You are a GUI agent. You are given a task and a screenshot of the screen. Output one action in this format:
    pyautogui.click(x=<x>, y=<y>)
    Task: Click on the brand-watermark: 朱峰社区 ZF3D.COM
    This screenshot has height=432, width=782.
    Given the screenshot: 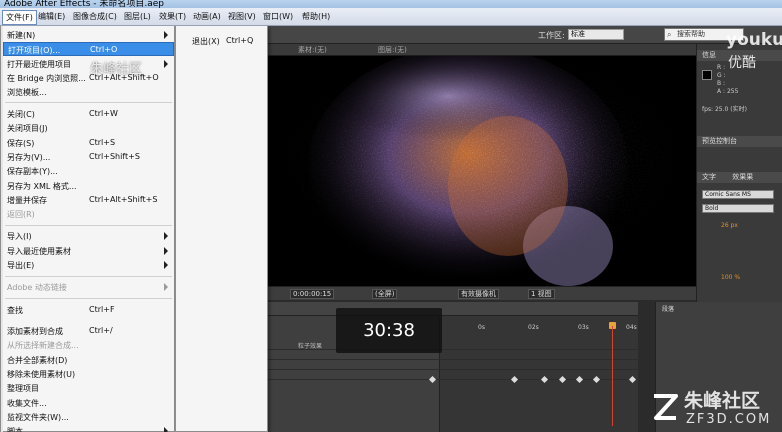 What is the action you would take?
    pyautogui.click(x=715, y=408)
    